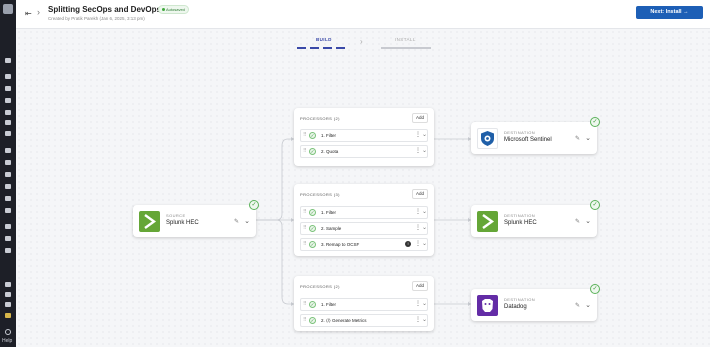 The height and width of the screenshot is (347, 710). Describe the element at coordinates (364, 228) in the screenshot. I see `processor-row: ⠿ ✓ 2. Sample ⋮ ⌄` at that location.